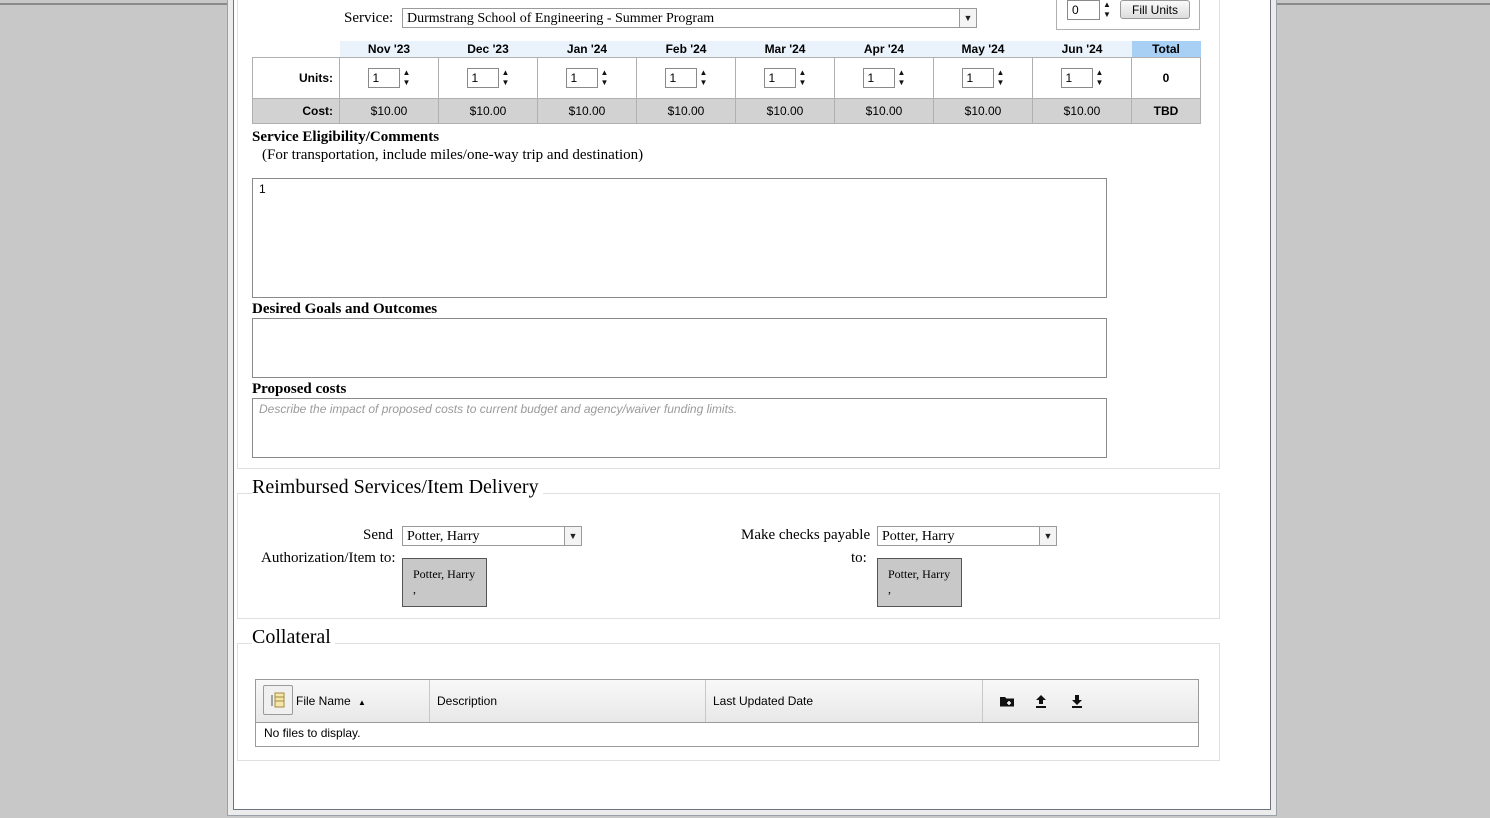  I want to click on description-column-header: Description, so click(568, 701).